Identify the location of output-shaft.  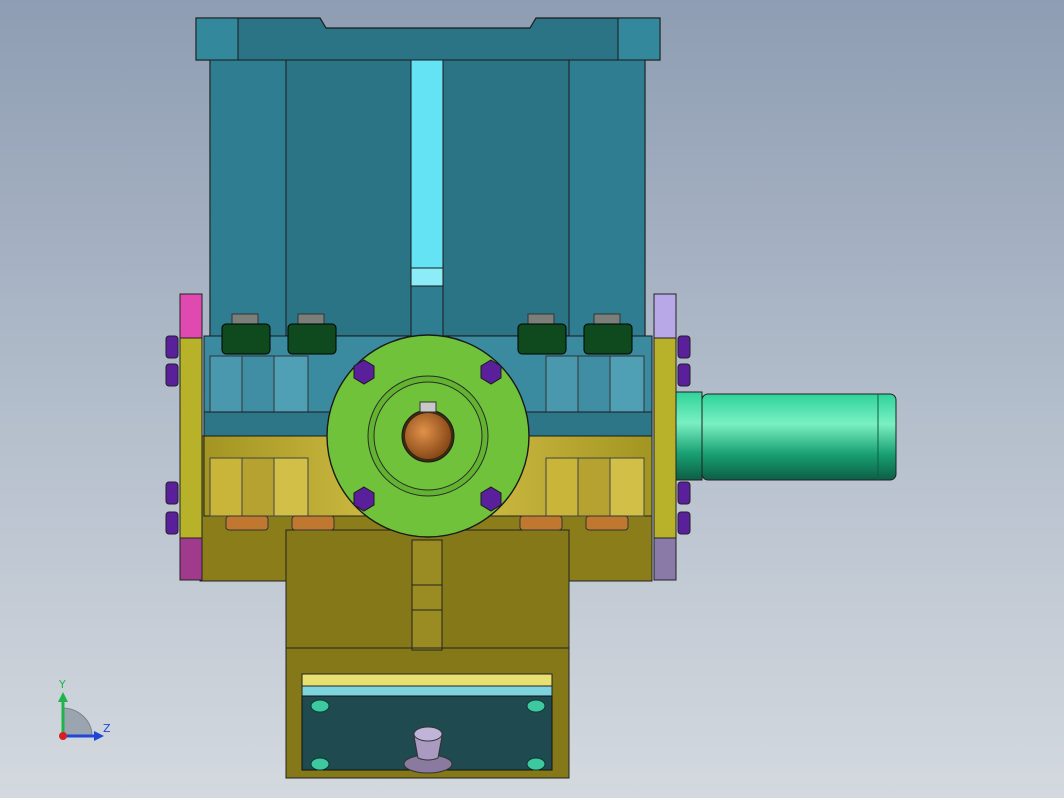
(786, 436).